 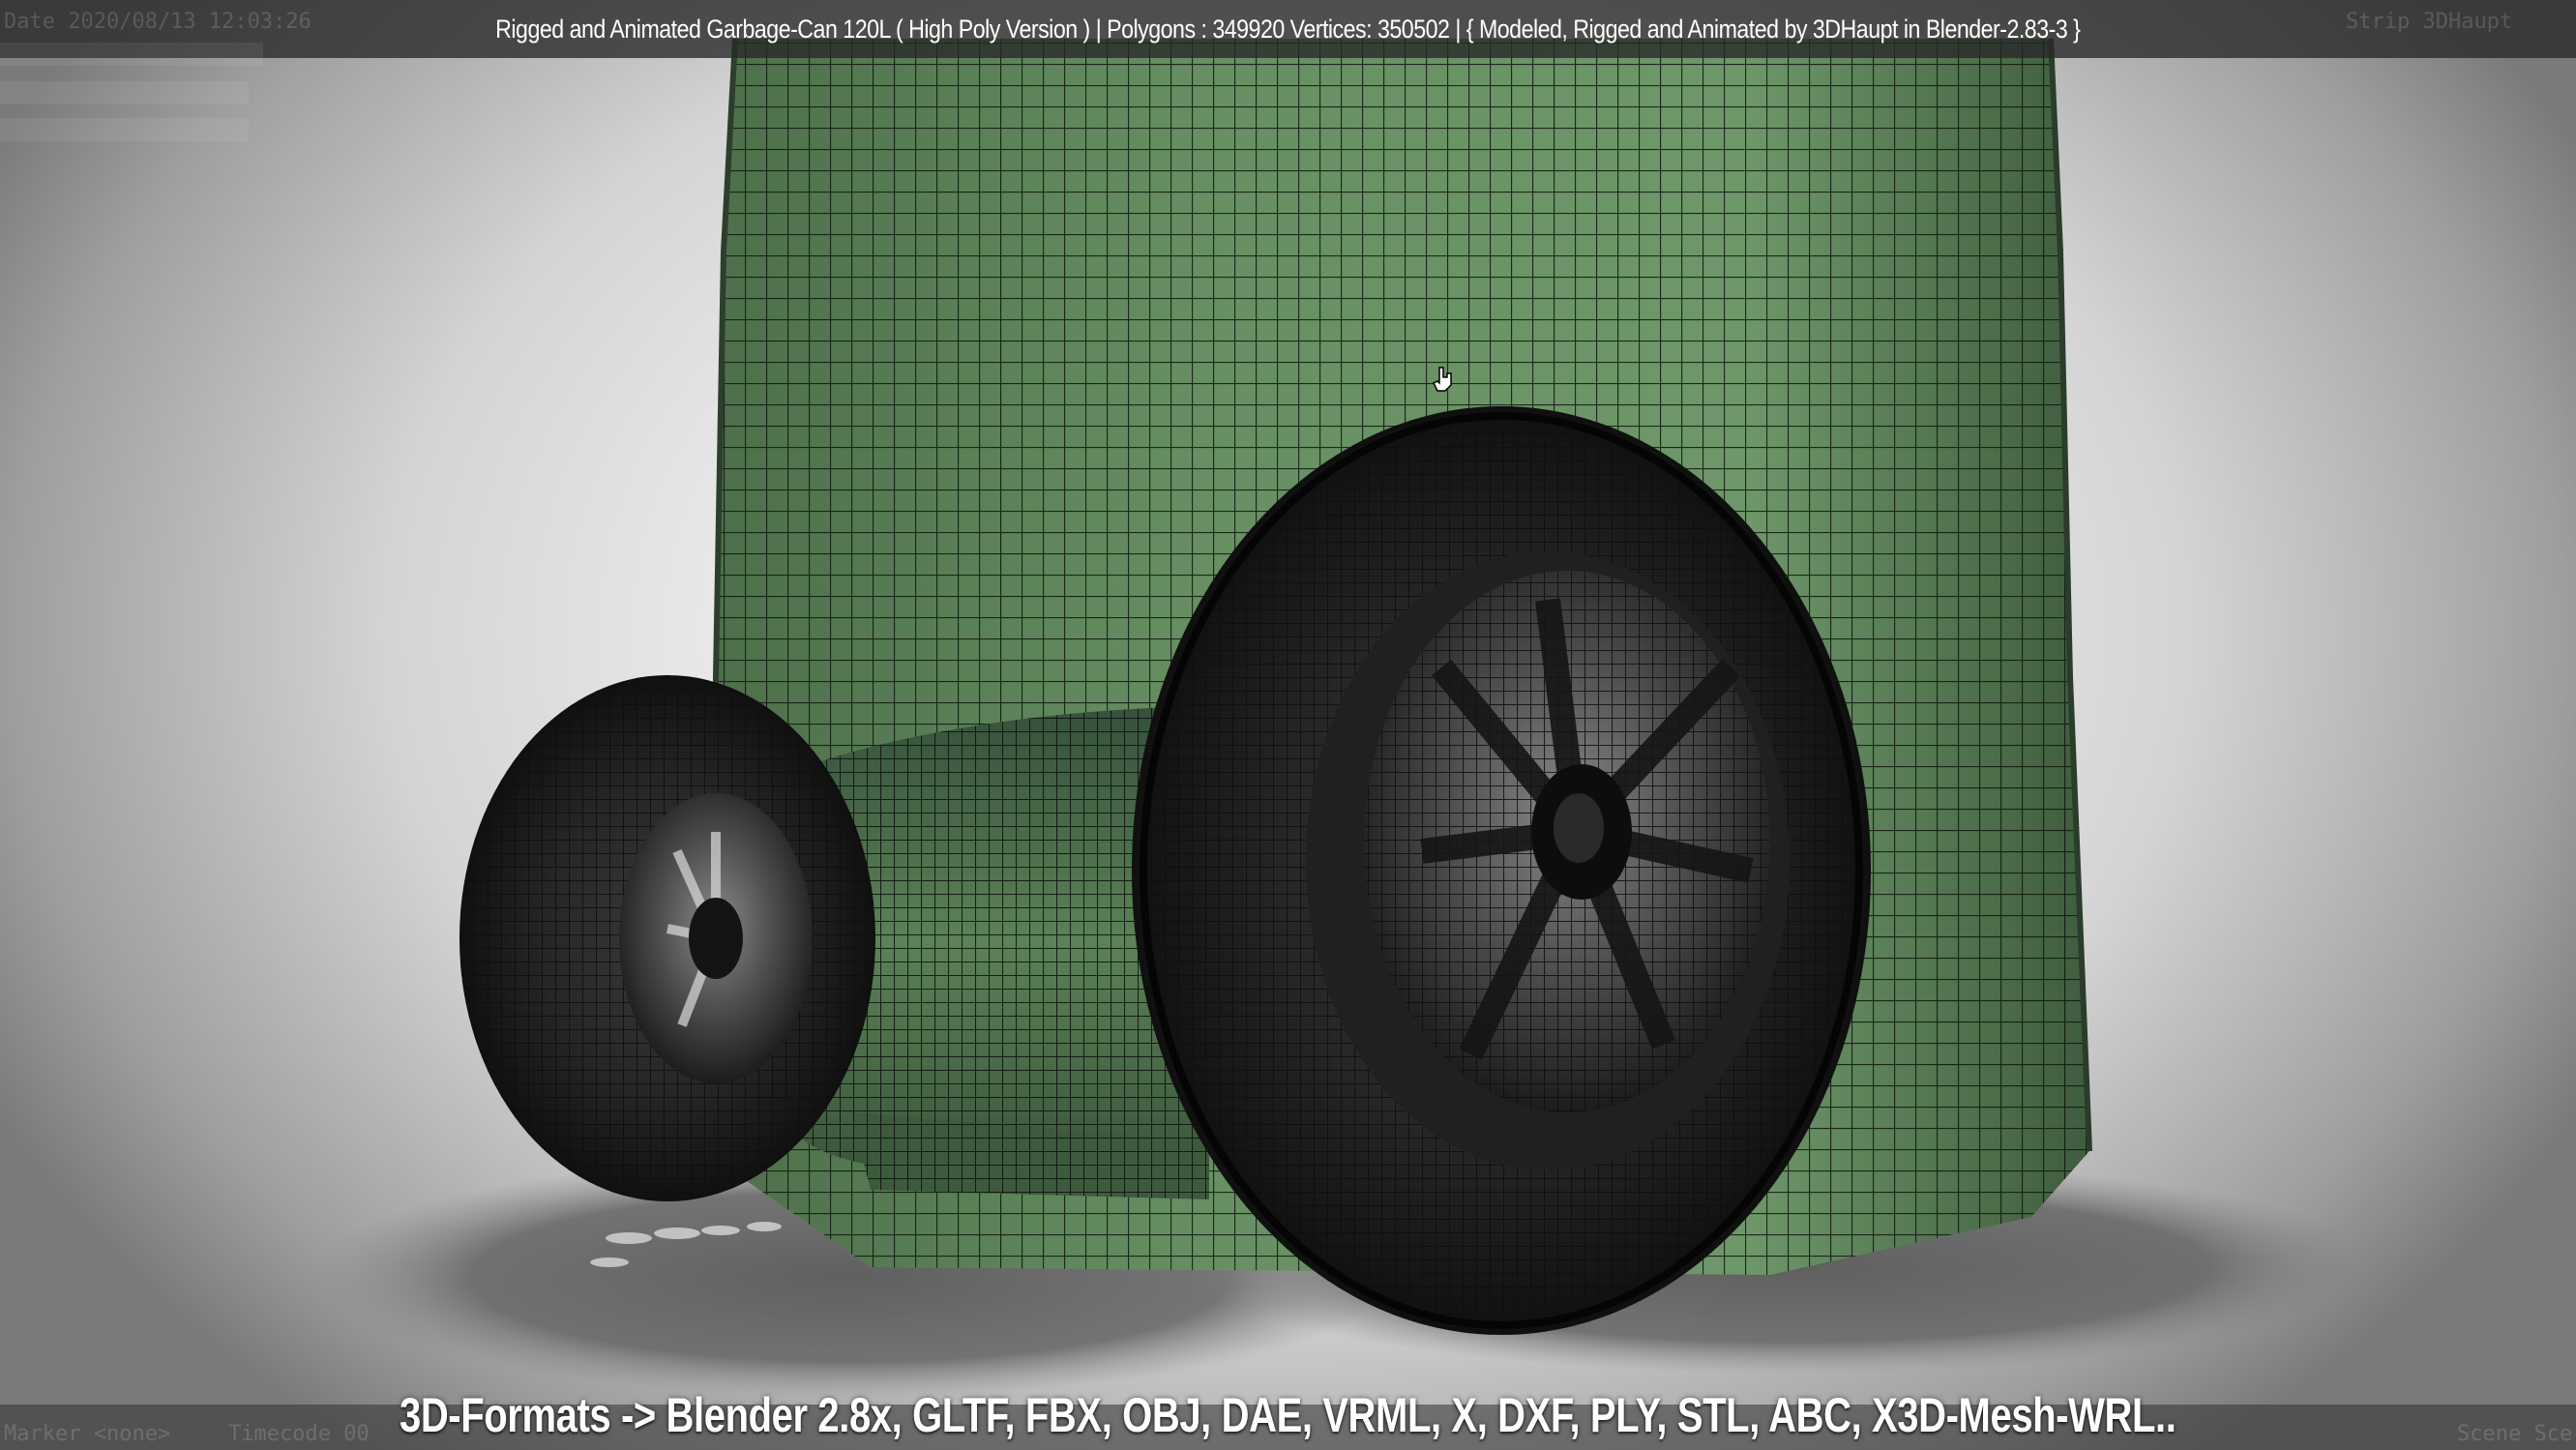 I want to click on back-wheel, so click(x=667, y=938).